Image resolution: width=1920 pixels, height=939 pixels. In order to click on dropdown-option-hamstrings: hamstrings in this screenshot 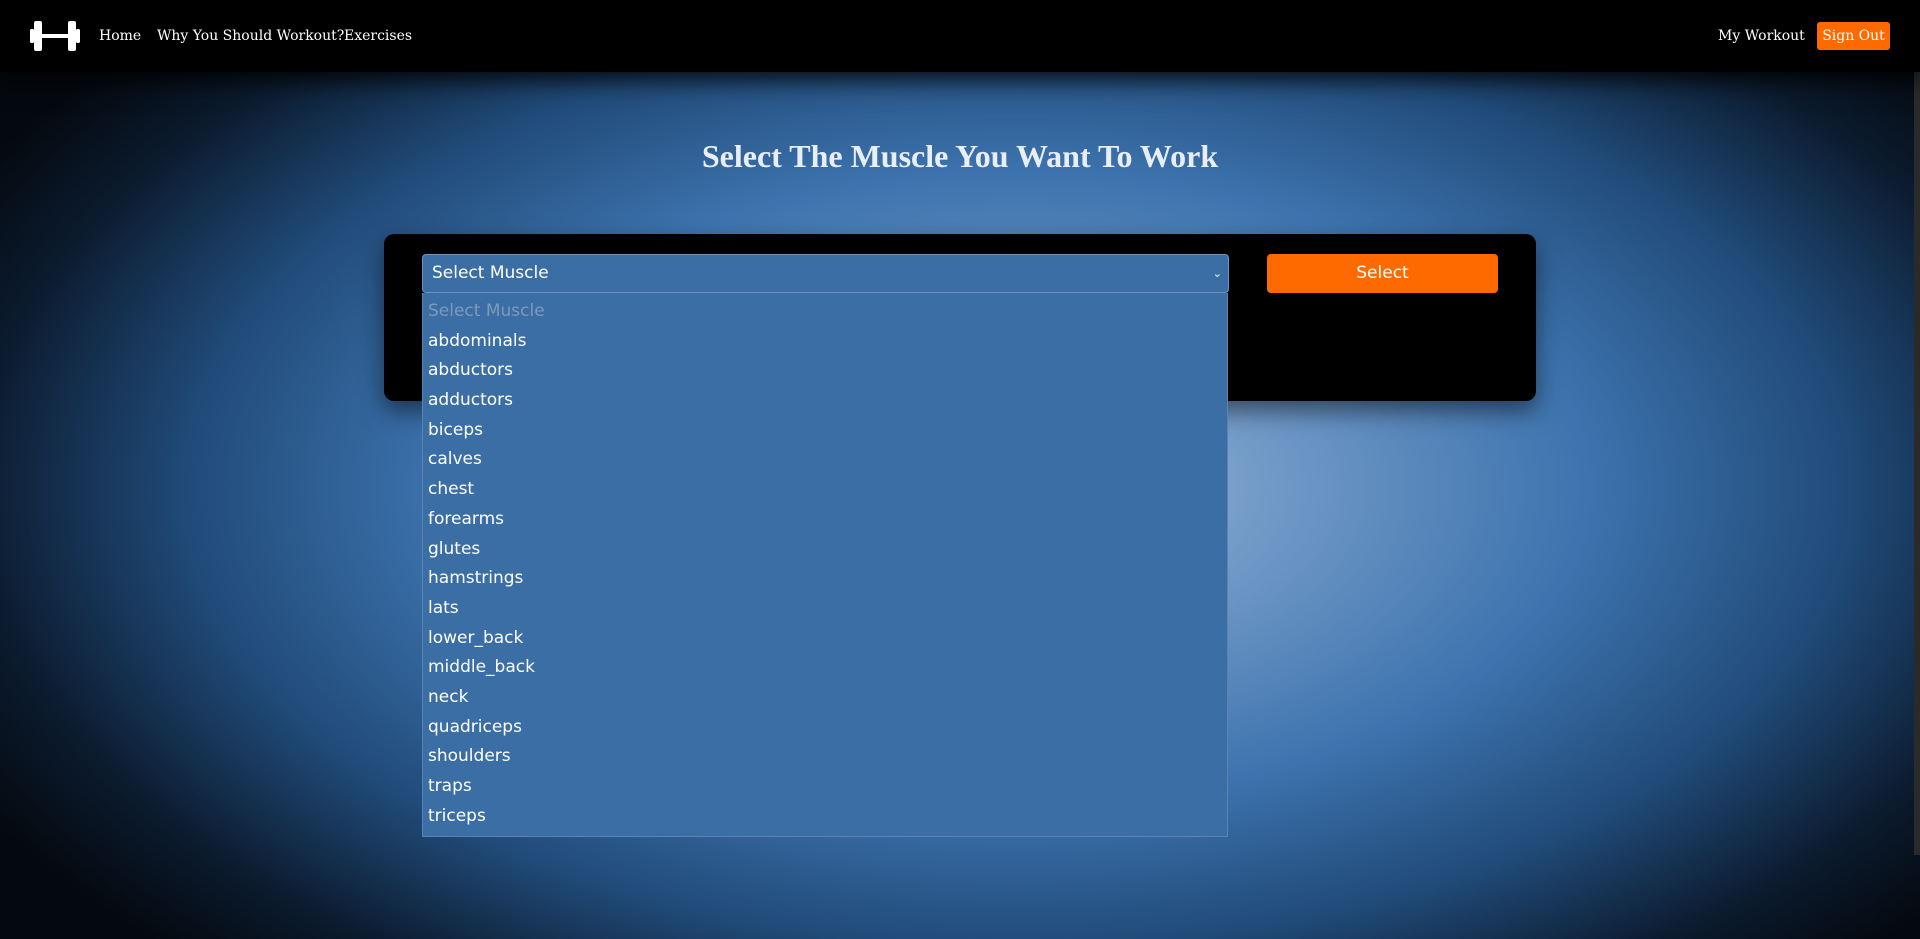, I will do `click(825, 579)`.